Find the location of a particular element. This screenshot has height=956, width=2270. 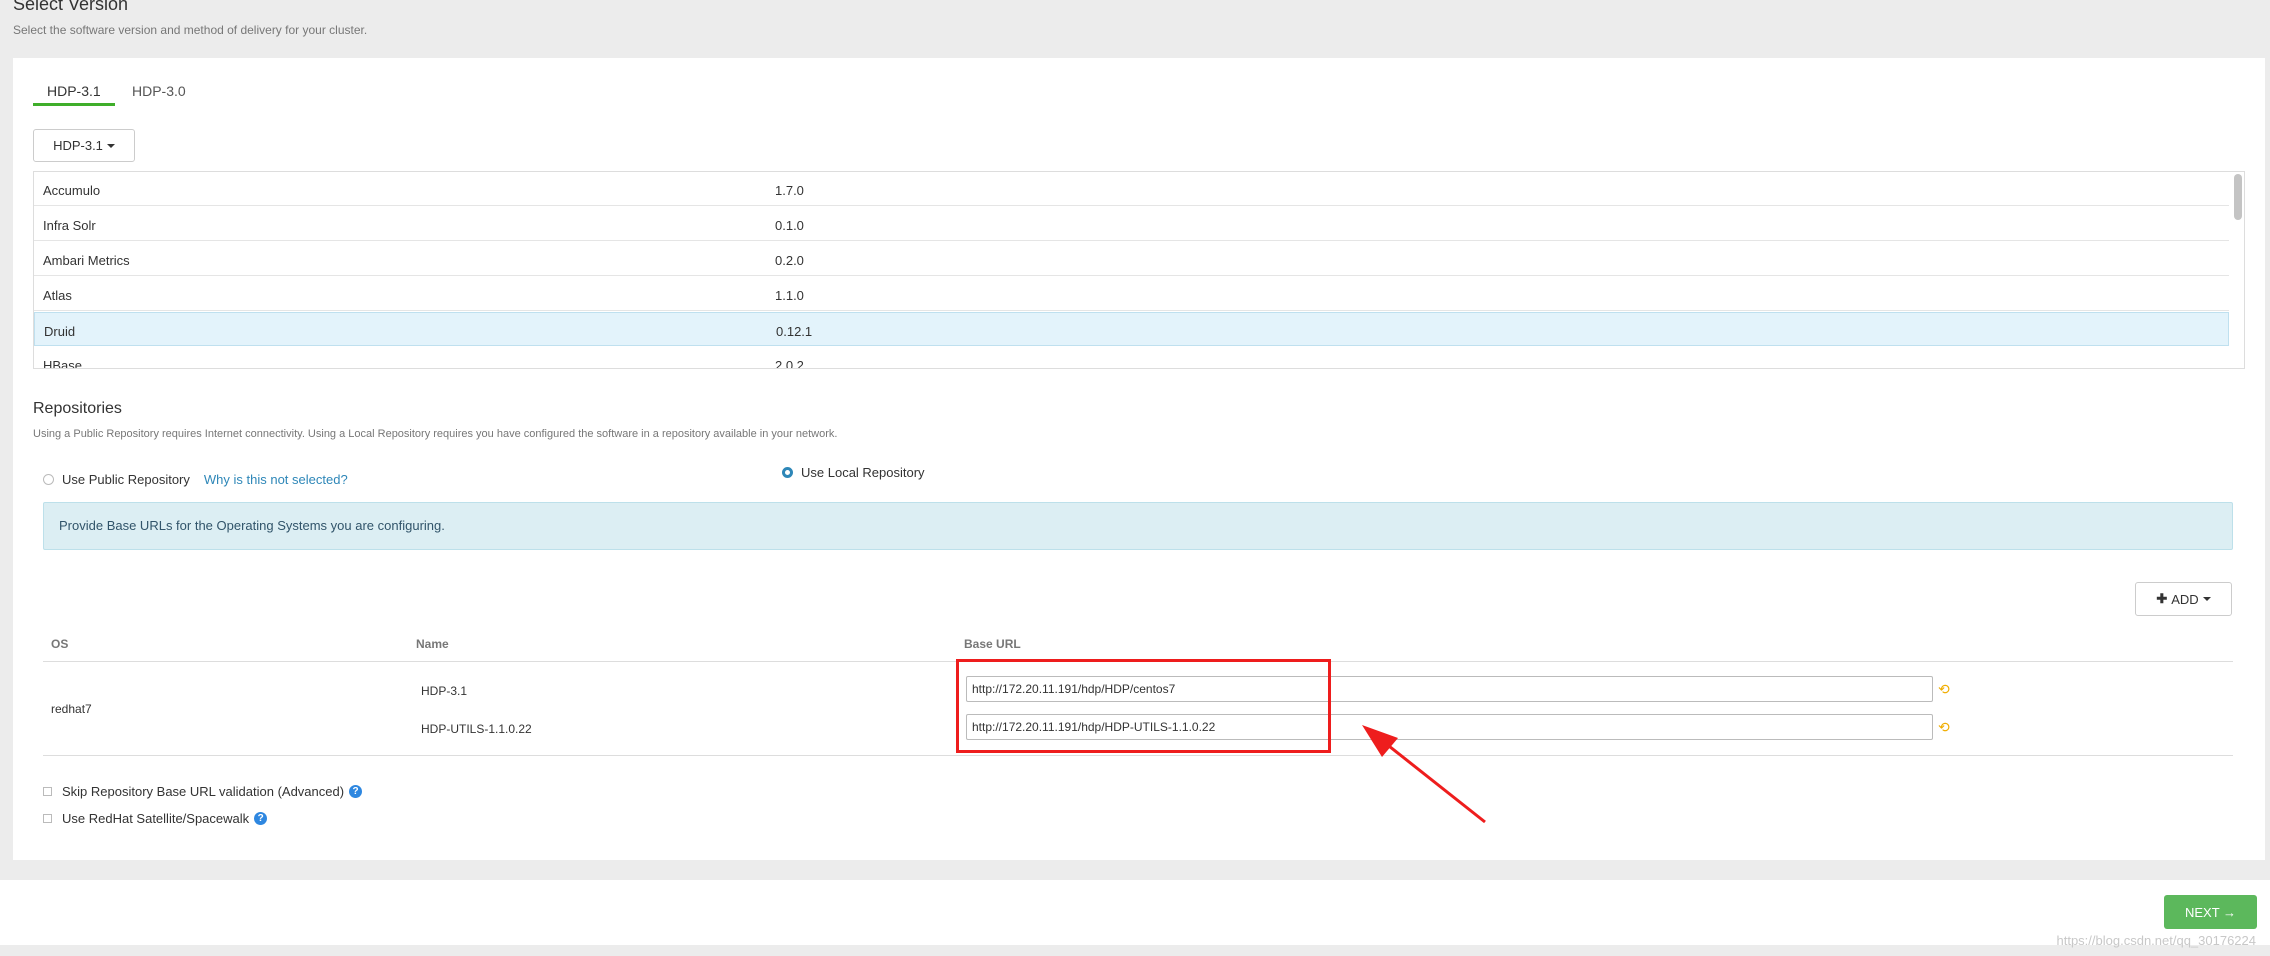

next-button: NEXT → is located at coordinates (2210, 912).